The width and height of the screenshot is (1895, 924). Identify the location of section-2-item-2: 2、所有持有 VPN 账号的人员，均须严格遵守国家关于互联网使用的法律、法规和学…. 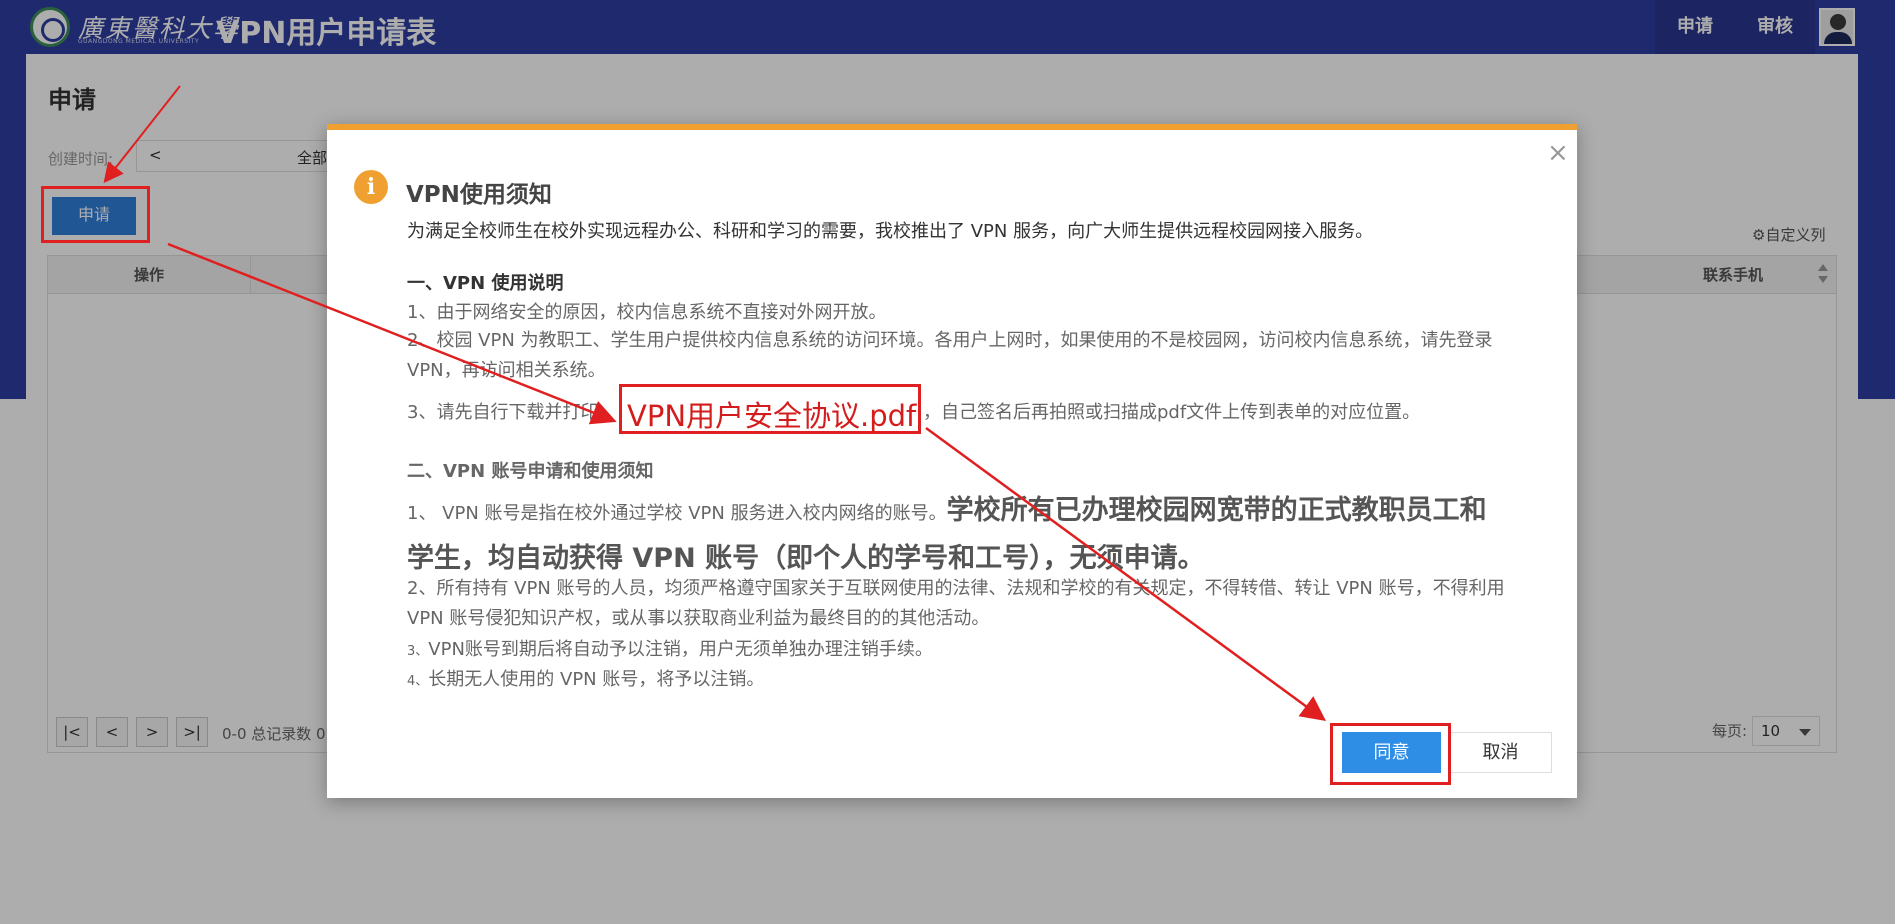
(956, 603).